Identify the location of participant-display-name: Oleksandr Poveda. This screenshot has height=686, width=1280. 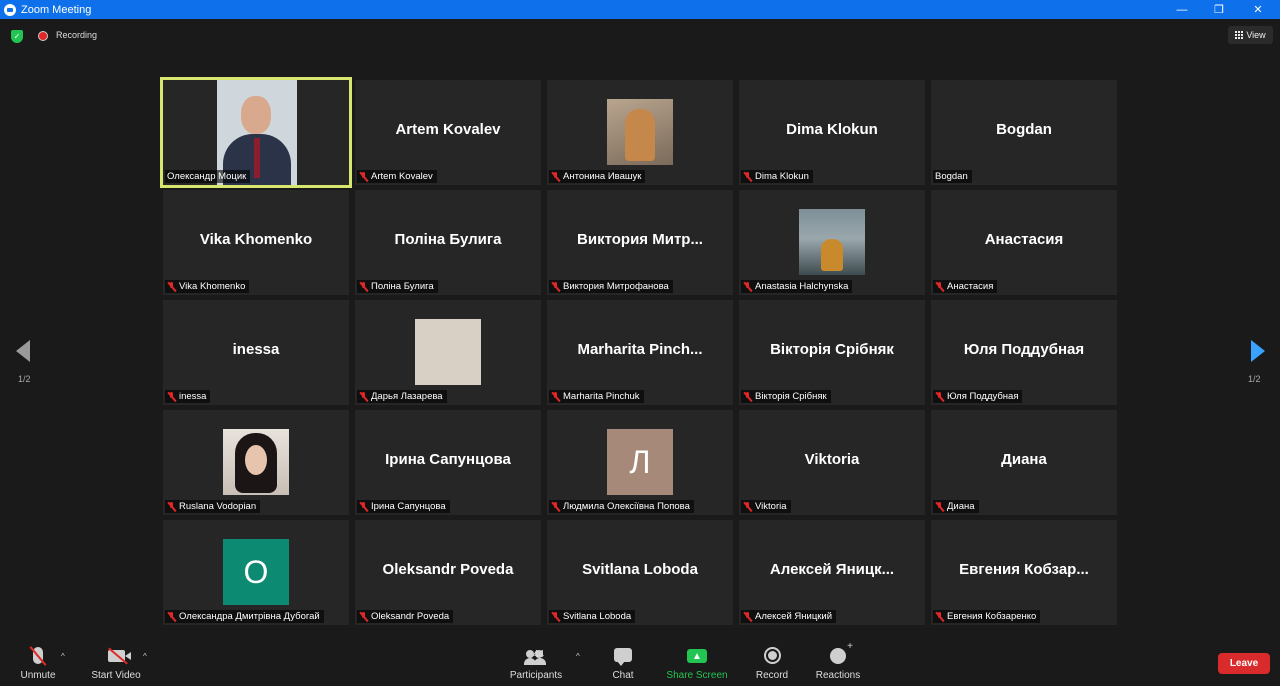
(448, 569).